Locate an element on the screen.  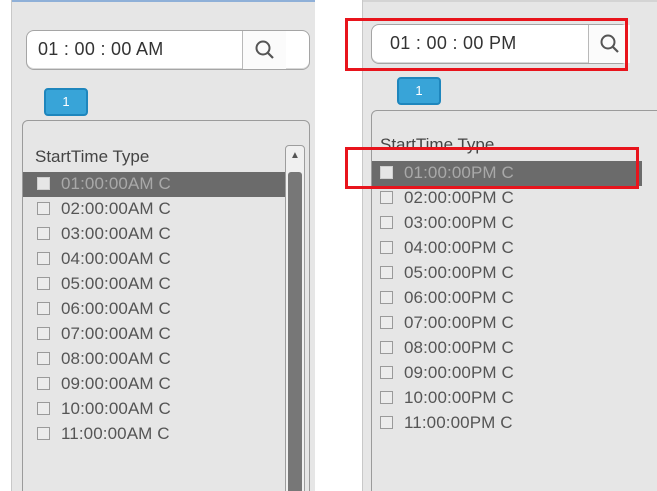
list-item: 04:00:00AM C is located at coordinates (154, 259).